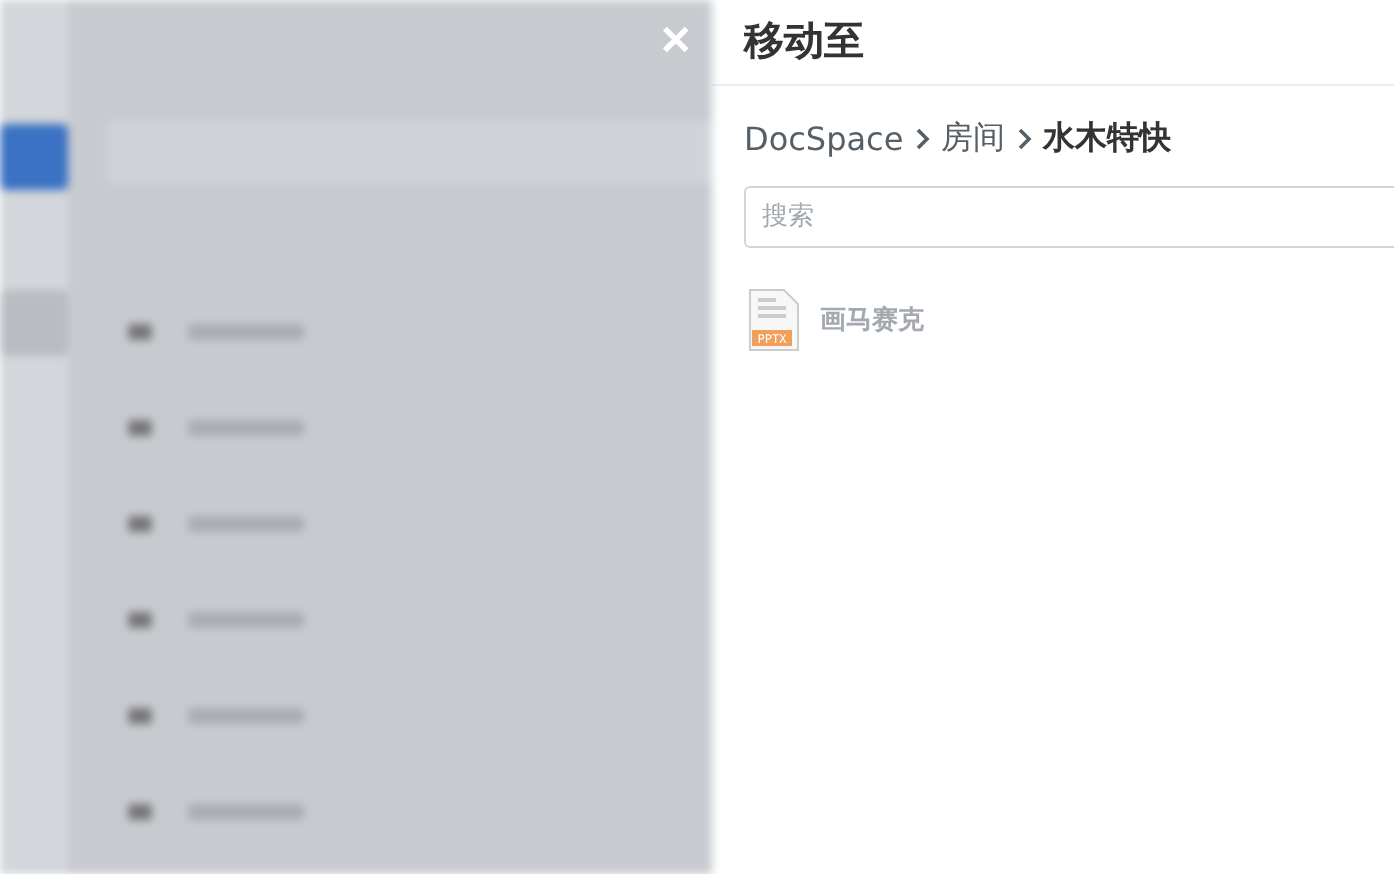 Image resolution: width=1394 pixels, height=874 pixels. I want to click on search-field: 搜索, so click(1069, 217).